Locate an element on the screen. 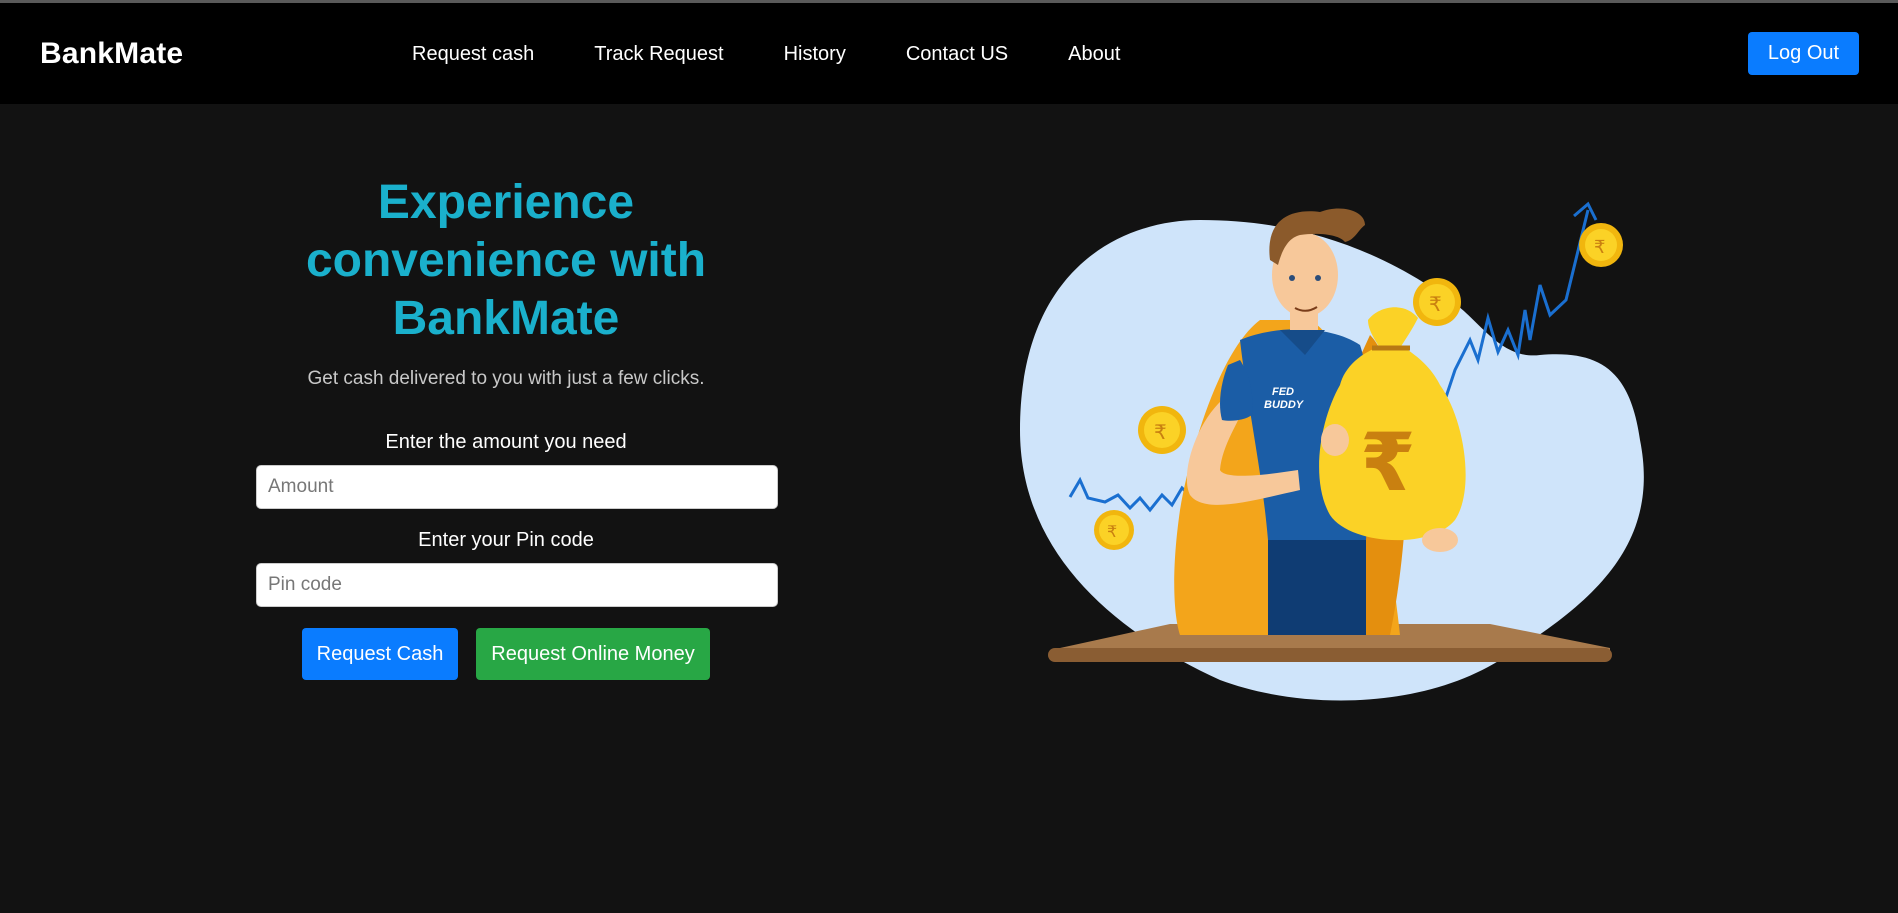 Image resolution: width=1898 pixels, height=913 pixels. coin-4: ₹ is located at coordinates (1601, 245).